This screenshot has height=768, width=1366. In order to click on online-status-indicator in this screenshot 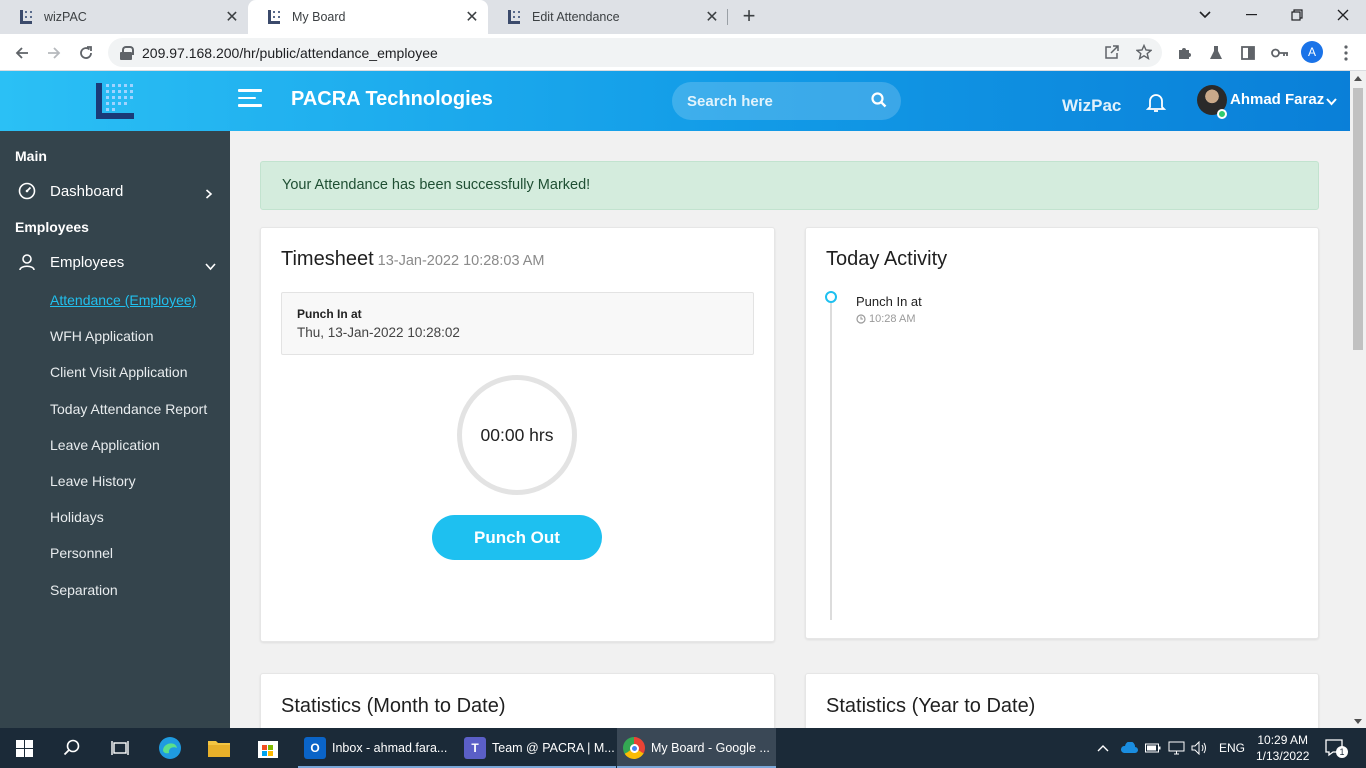, I will do `click(1222, 114)`.